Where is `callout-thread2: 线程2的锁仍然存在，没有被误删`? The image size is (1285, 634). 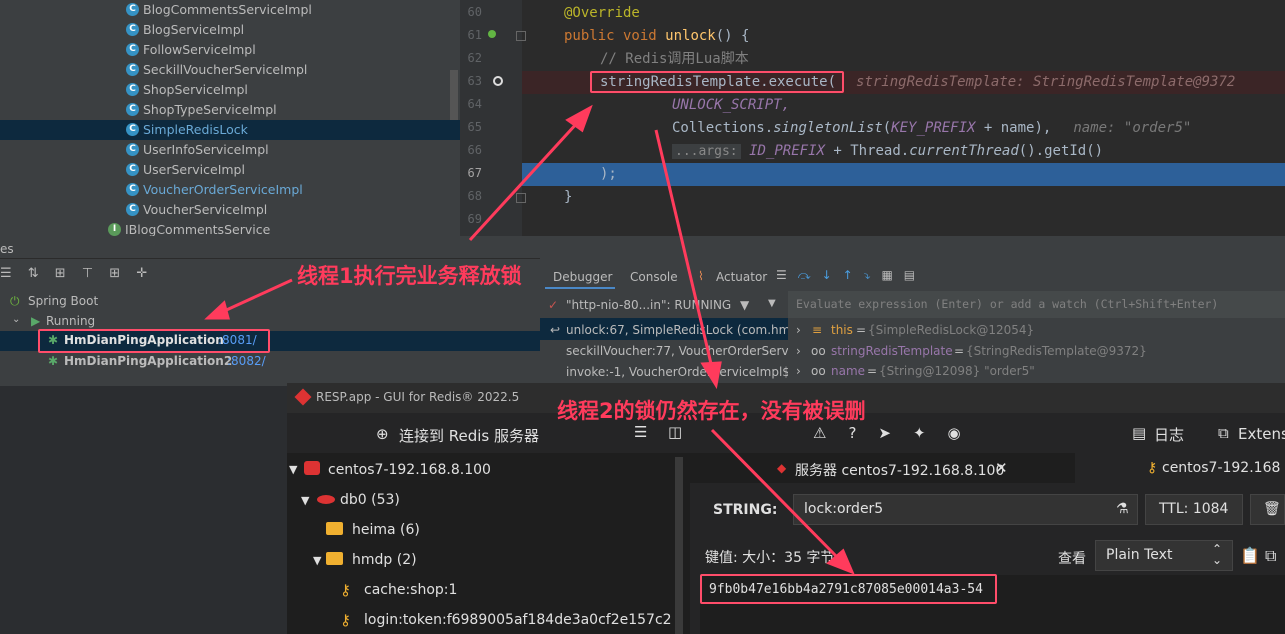 callout-thread2: 线程2的锁仍然存在，没有被误删 is located at coordinates (711, 411).